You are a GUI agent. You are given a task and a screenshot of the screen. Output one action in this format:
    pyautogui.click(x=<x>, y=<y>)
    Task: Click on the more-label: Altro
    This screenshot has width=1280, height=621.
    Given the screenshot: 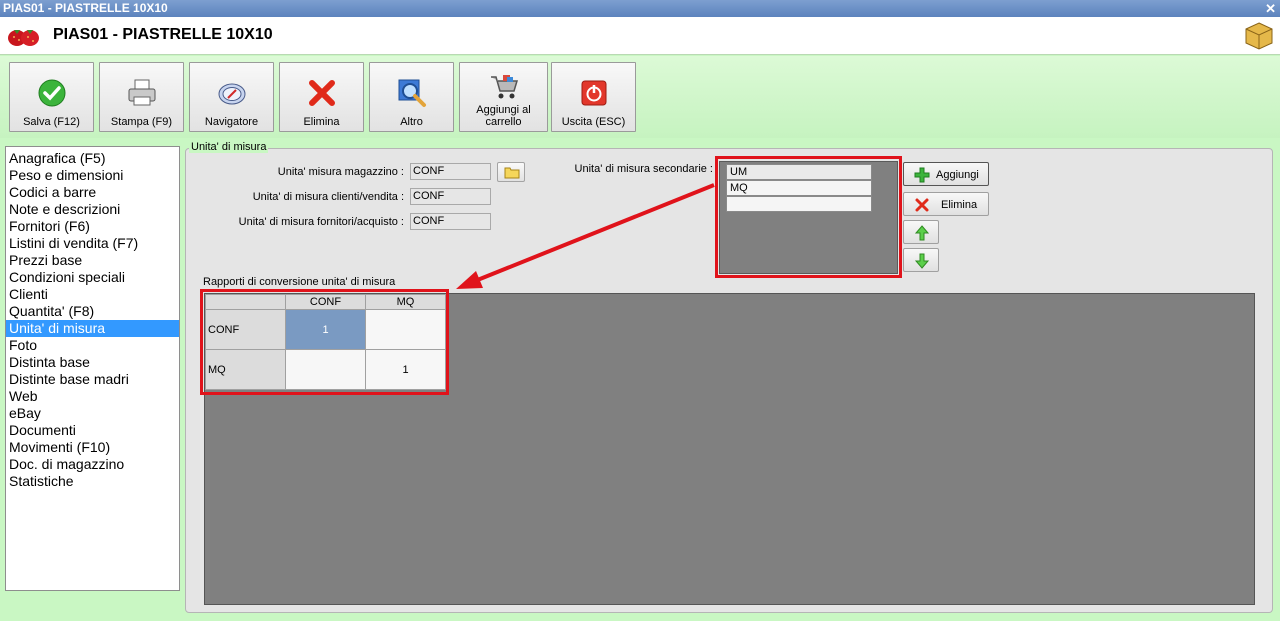 What is the action you would take?
    pyautogui.click(x=411, y=122)
    